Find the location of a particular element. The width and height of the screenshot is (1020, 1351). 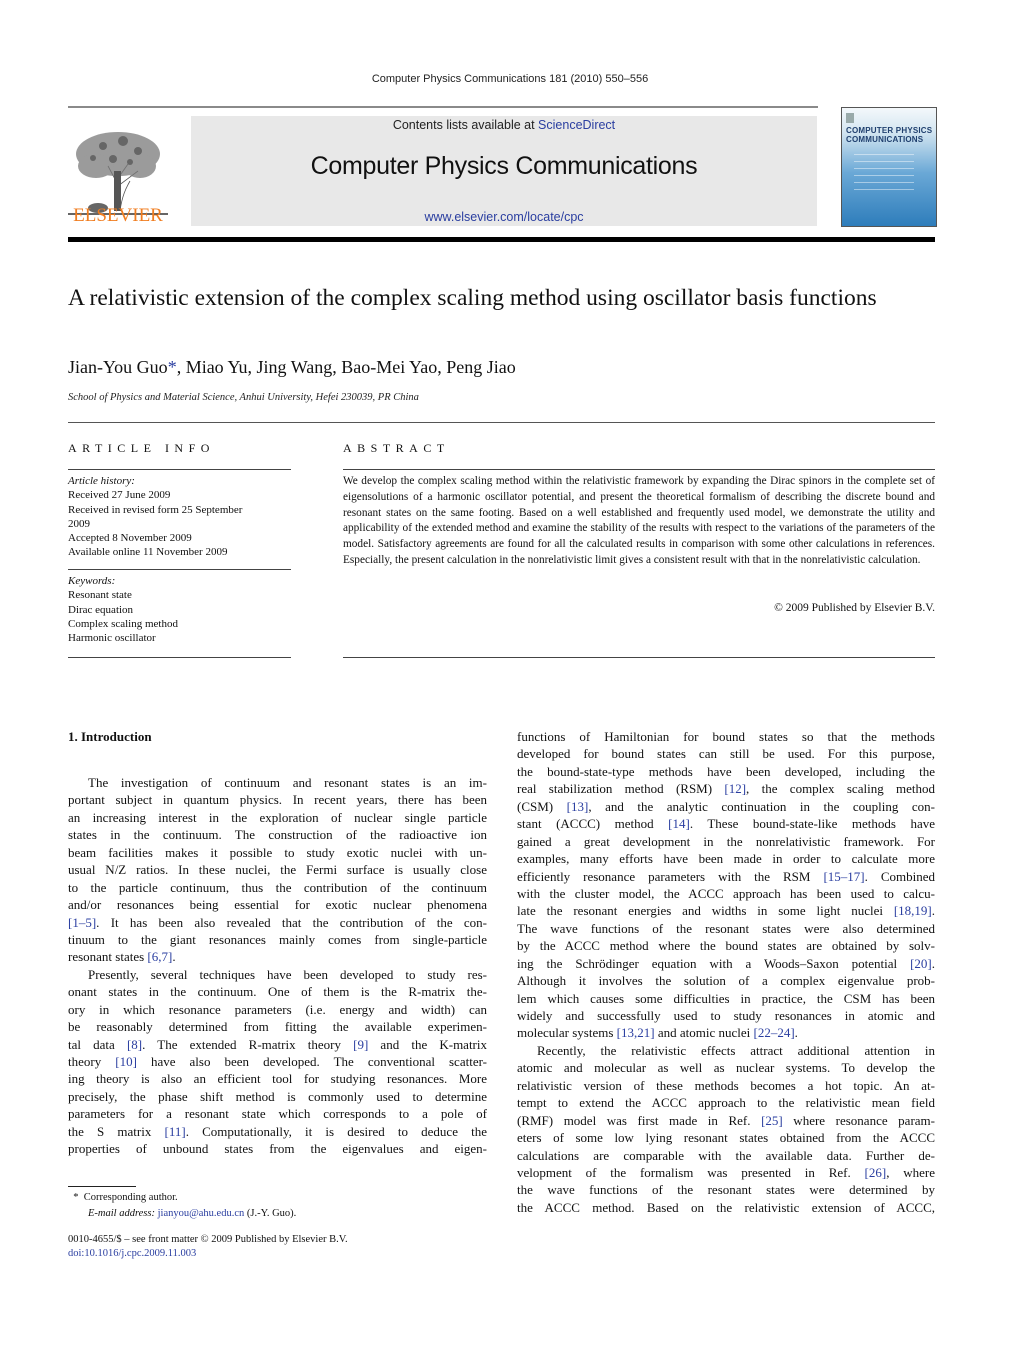

author-first: Jian-You Guo is located at coordinates (118, 367).